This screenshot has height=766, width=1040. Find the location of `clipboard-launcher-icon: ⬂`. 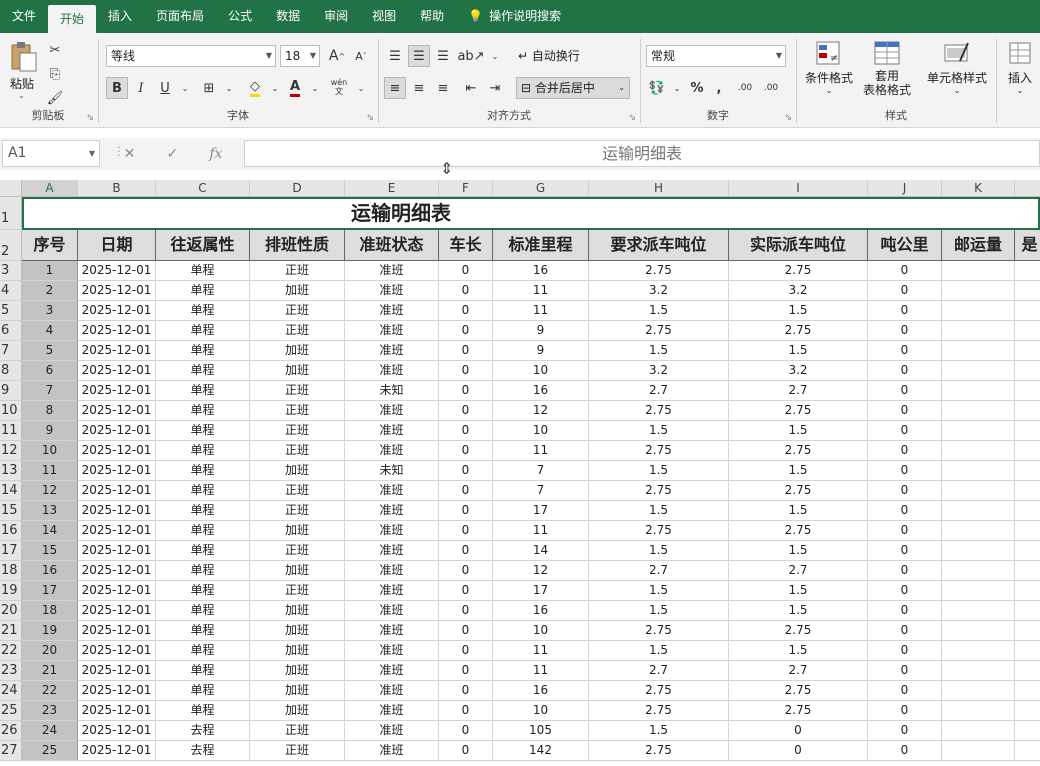

clipboard-launcher-icon: ⬂ is located at coordinates (90, 118).